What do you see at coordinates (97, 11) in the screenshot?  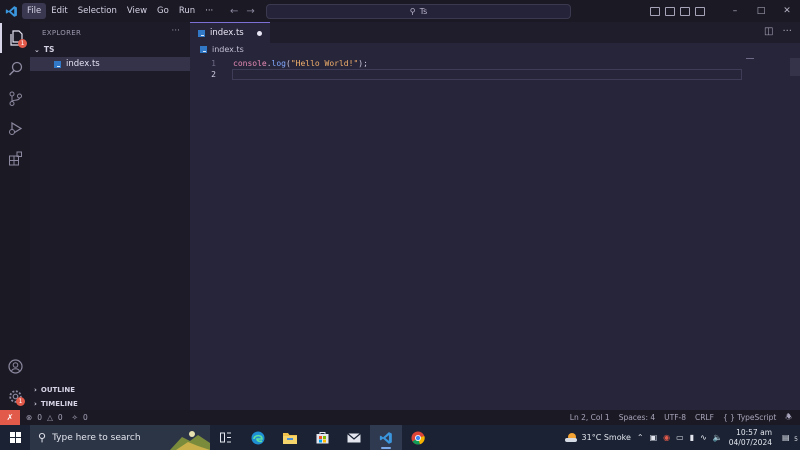 I see `menu-selection: Selection` at bounding box center [97, 11].